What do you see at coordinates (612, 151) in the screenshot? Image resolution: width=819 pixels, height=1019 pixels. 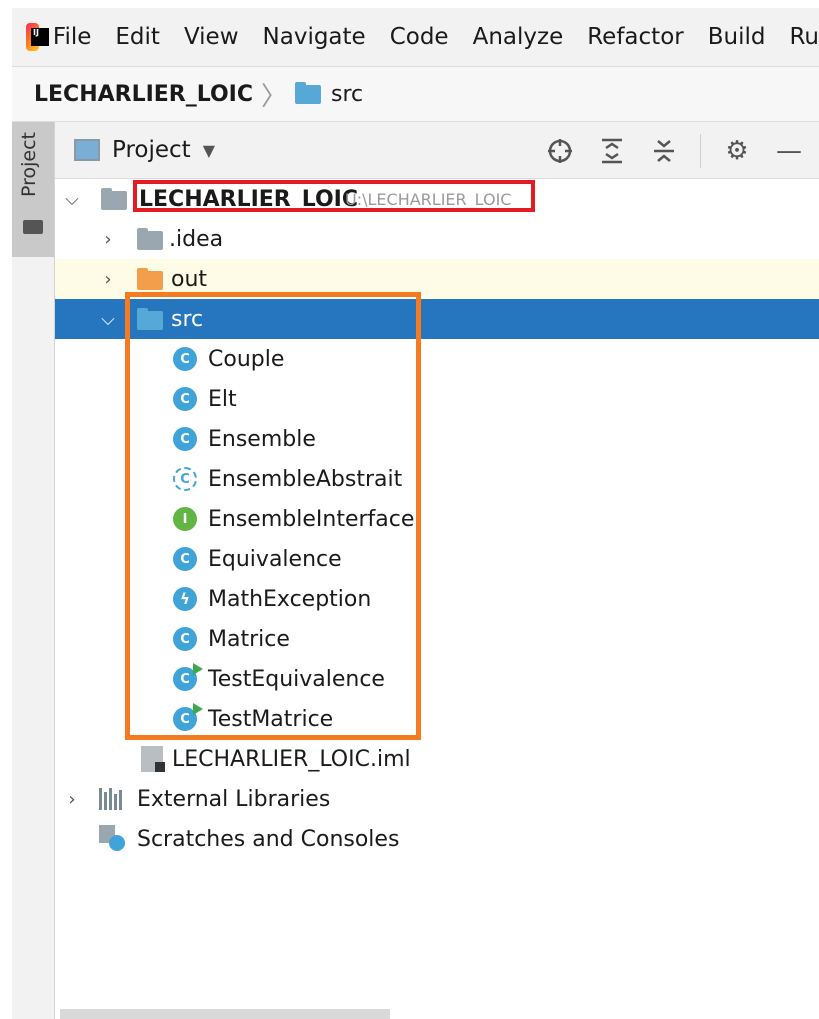 I see `expand-all-icon` at bounding box center [612, 151].